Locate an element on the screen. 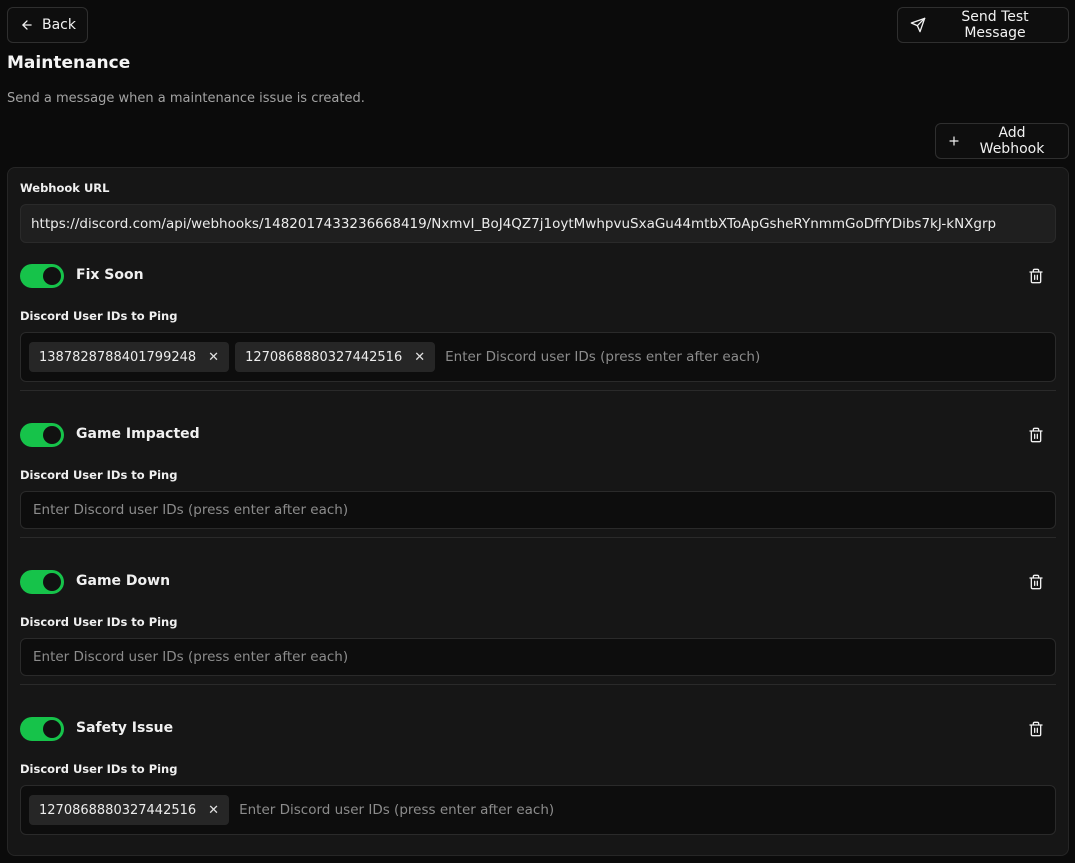 The height and width of the screenshot is (863, 1075). webhook-url-label: Webhook URL is located at coordinates (65, 188).